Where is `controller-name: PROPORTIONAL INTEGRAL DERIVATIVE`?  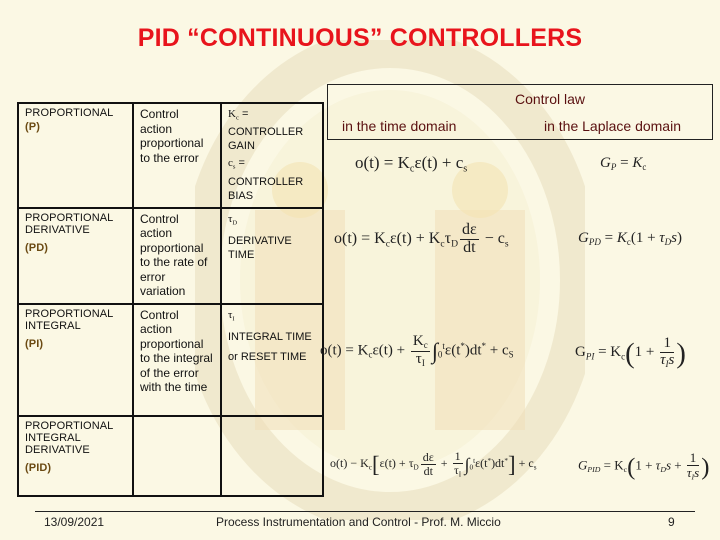
controller-name: PROPORTIONAL INTEGRAL DERIVATIVE is located at coordinates (69, 437).